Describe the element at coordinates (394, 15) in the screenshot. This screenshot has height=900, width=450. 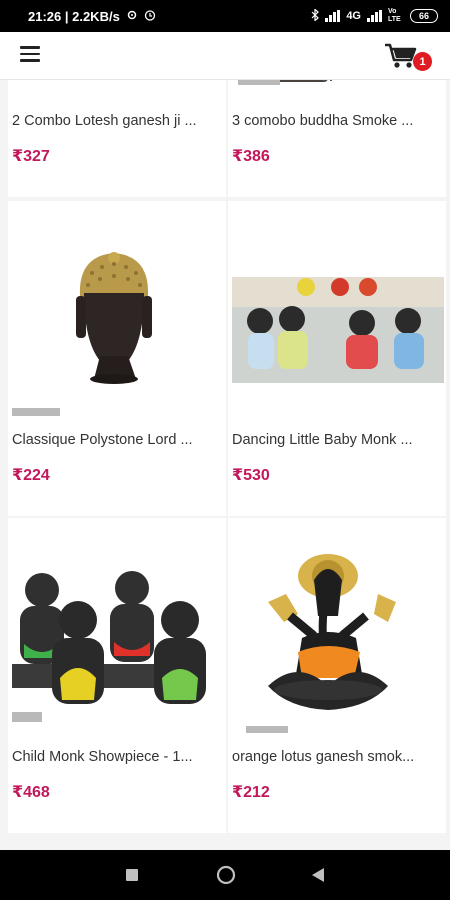
I see `volte-indicator: Vo LTE` at that location.